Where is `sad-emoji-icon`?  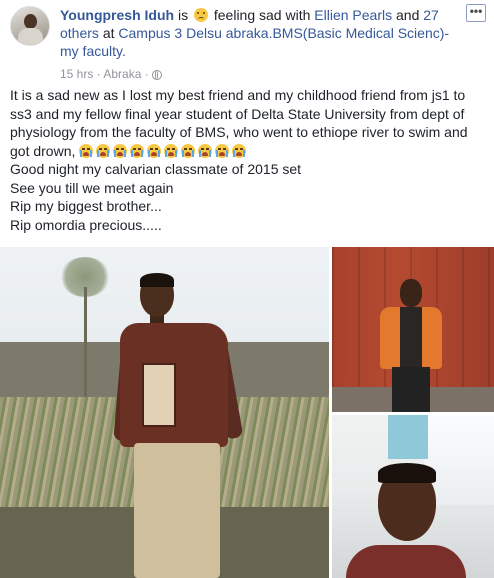
sad-emoji-icon is located at coordinates (200, 15).